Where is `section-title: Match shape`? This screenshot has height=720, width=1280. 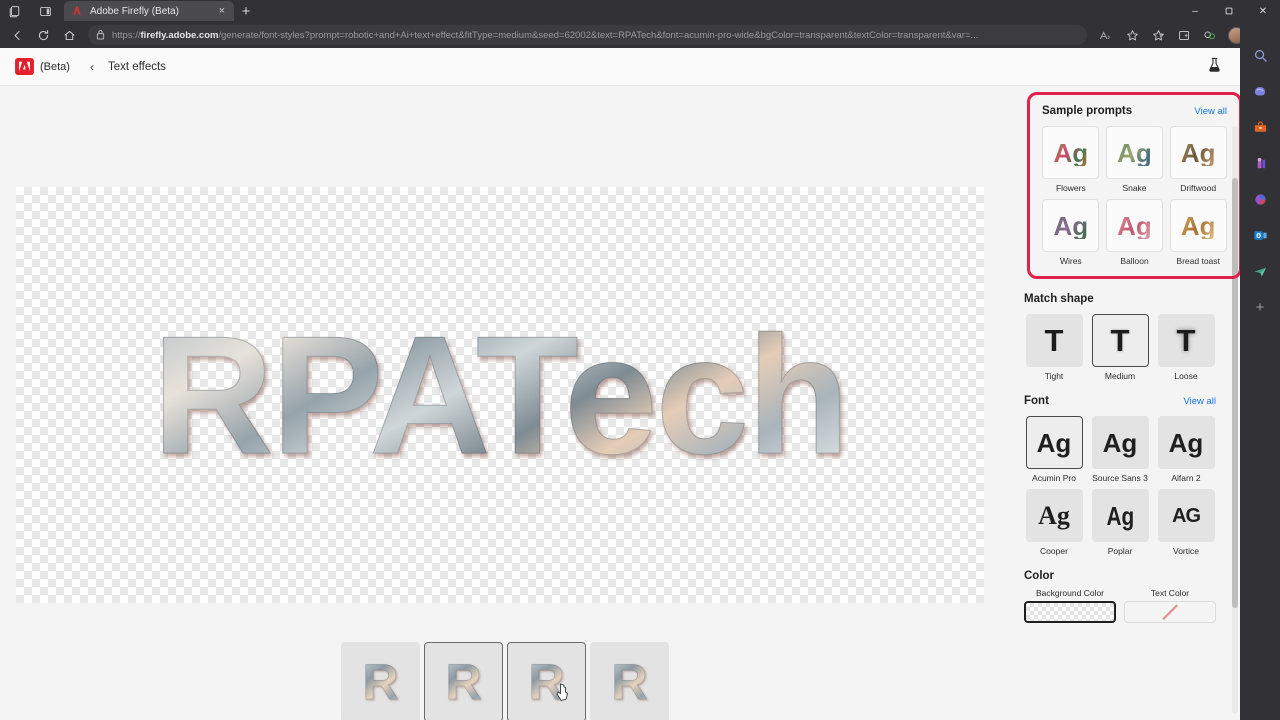
section-title: Match shape is located at coordinates (1059, 299).